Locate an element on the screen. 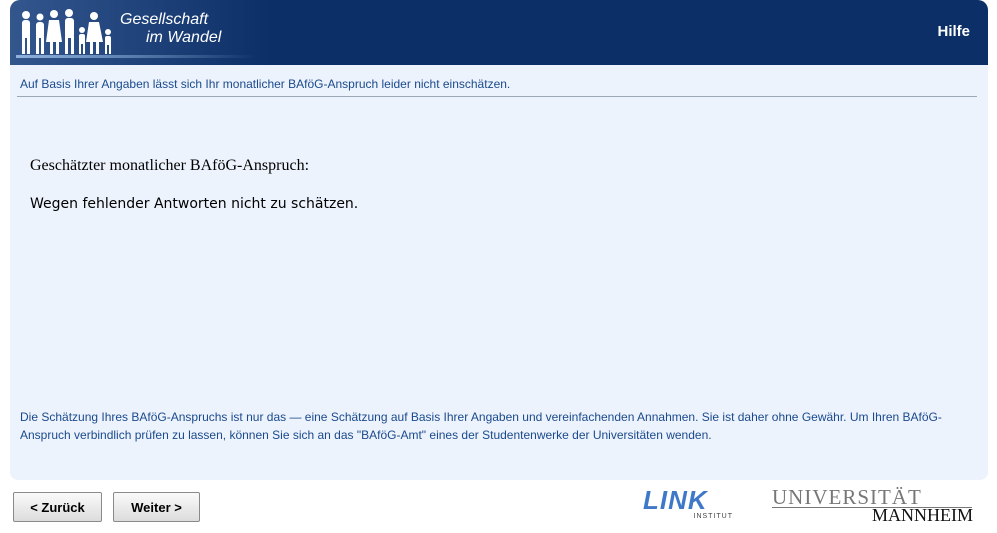 The image size is (997, 533). people-silhouettes-icon is located at coordinates (66, 31).